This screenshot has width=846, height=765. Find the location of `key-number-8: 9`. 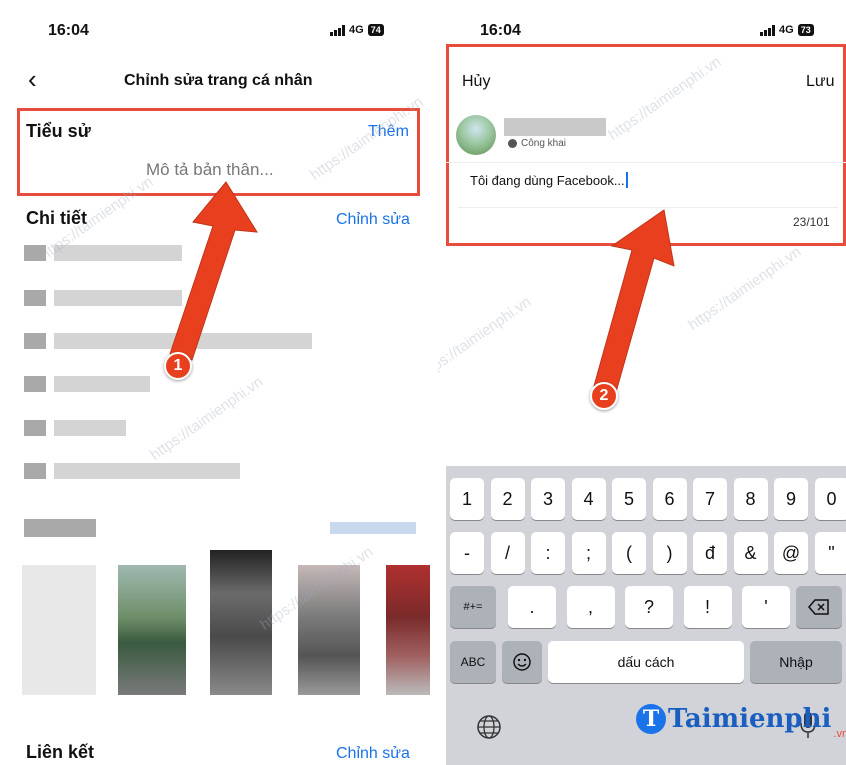

key-number-8: 9 is located at coordinates (791, 499).